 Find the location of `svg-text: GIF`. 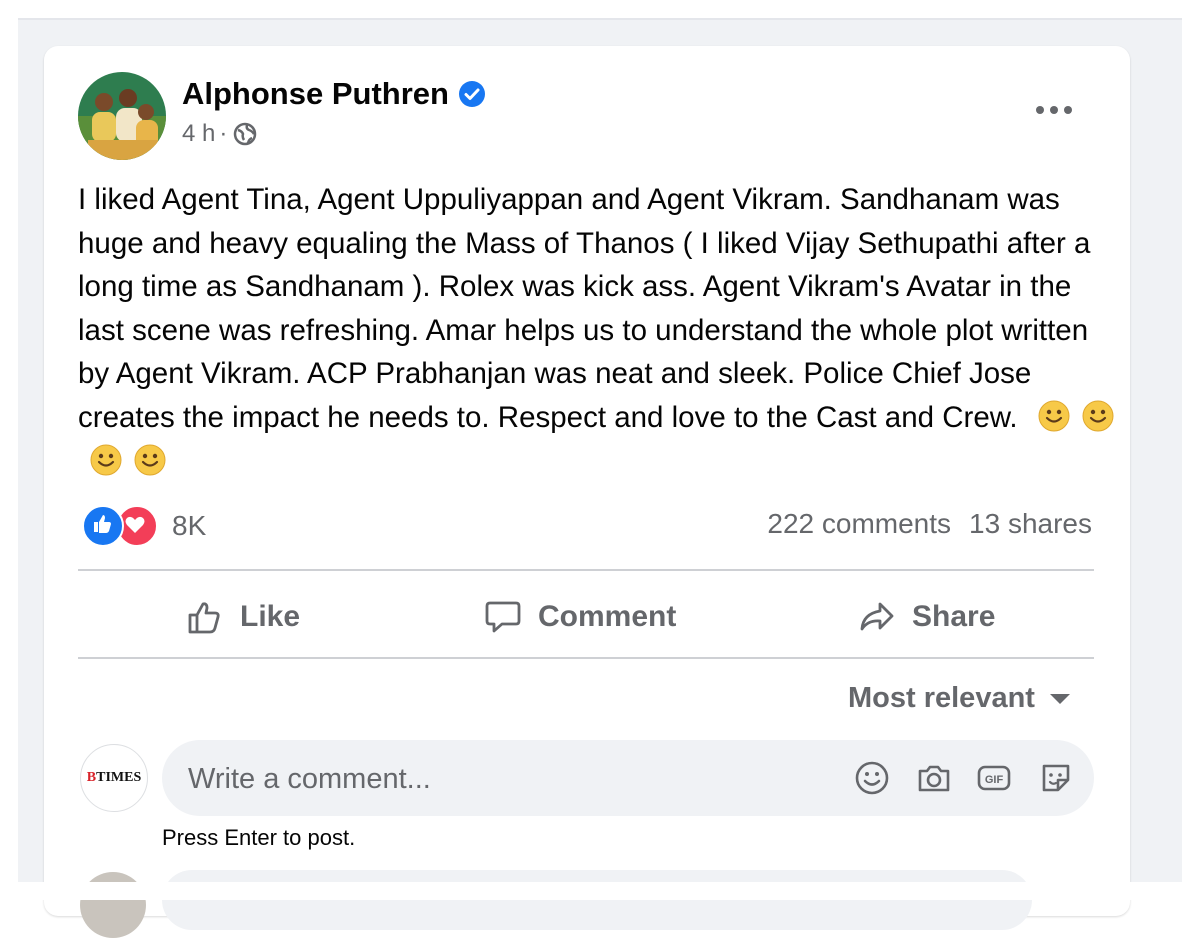

svg-text: GIF is located at coordinates (994, 780).